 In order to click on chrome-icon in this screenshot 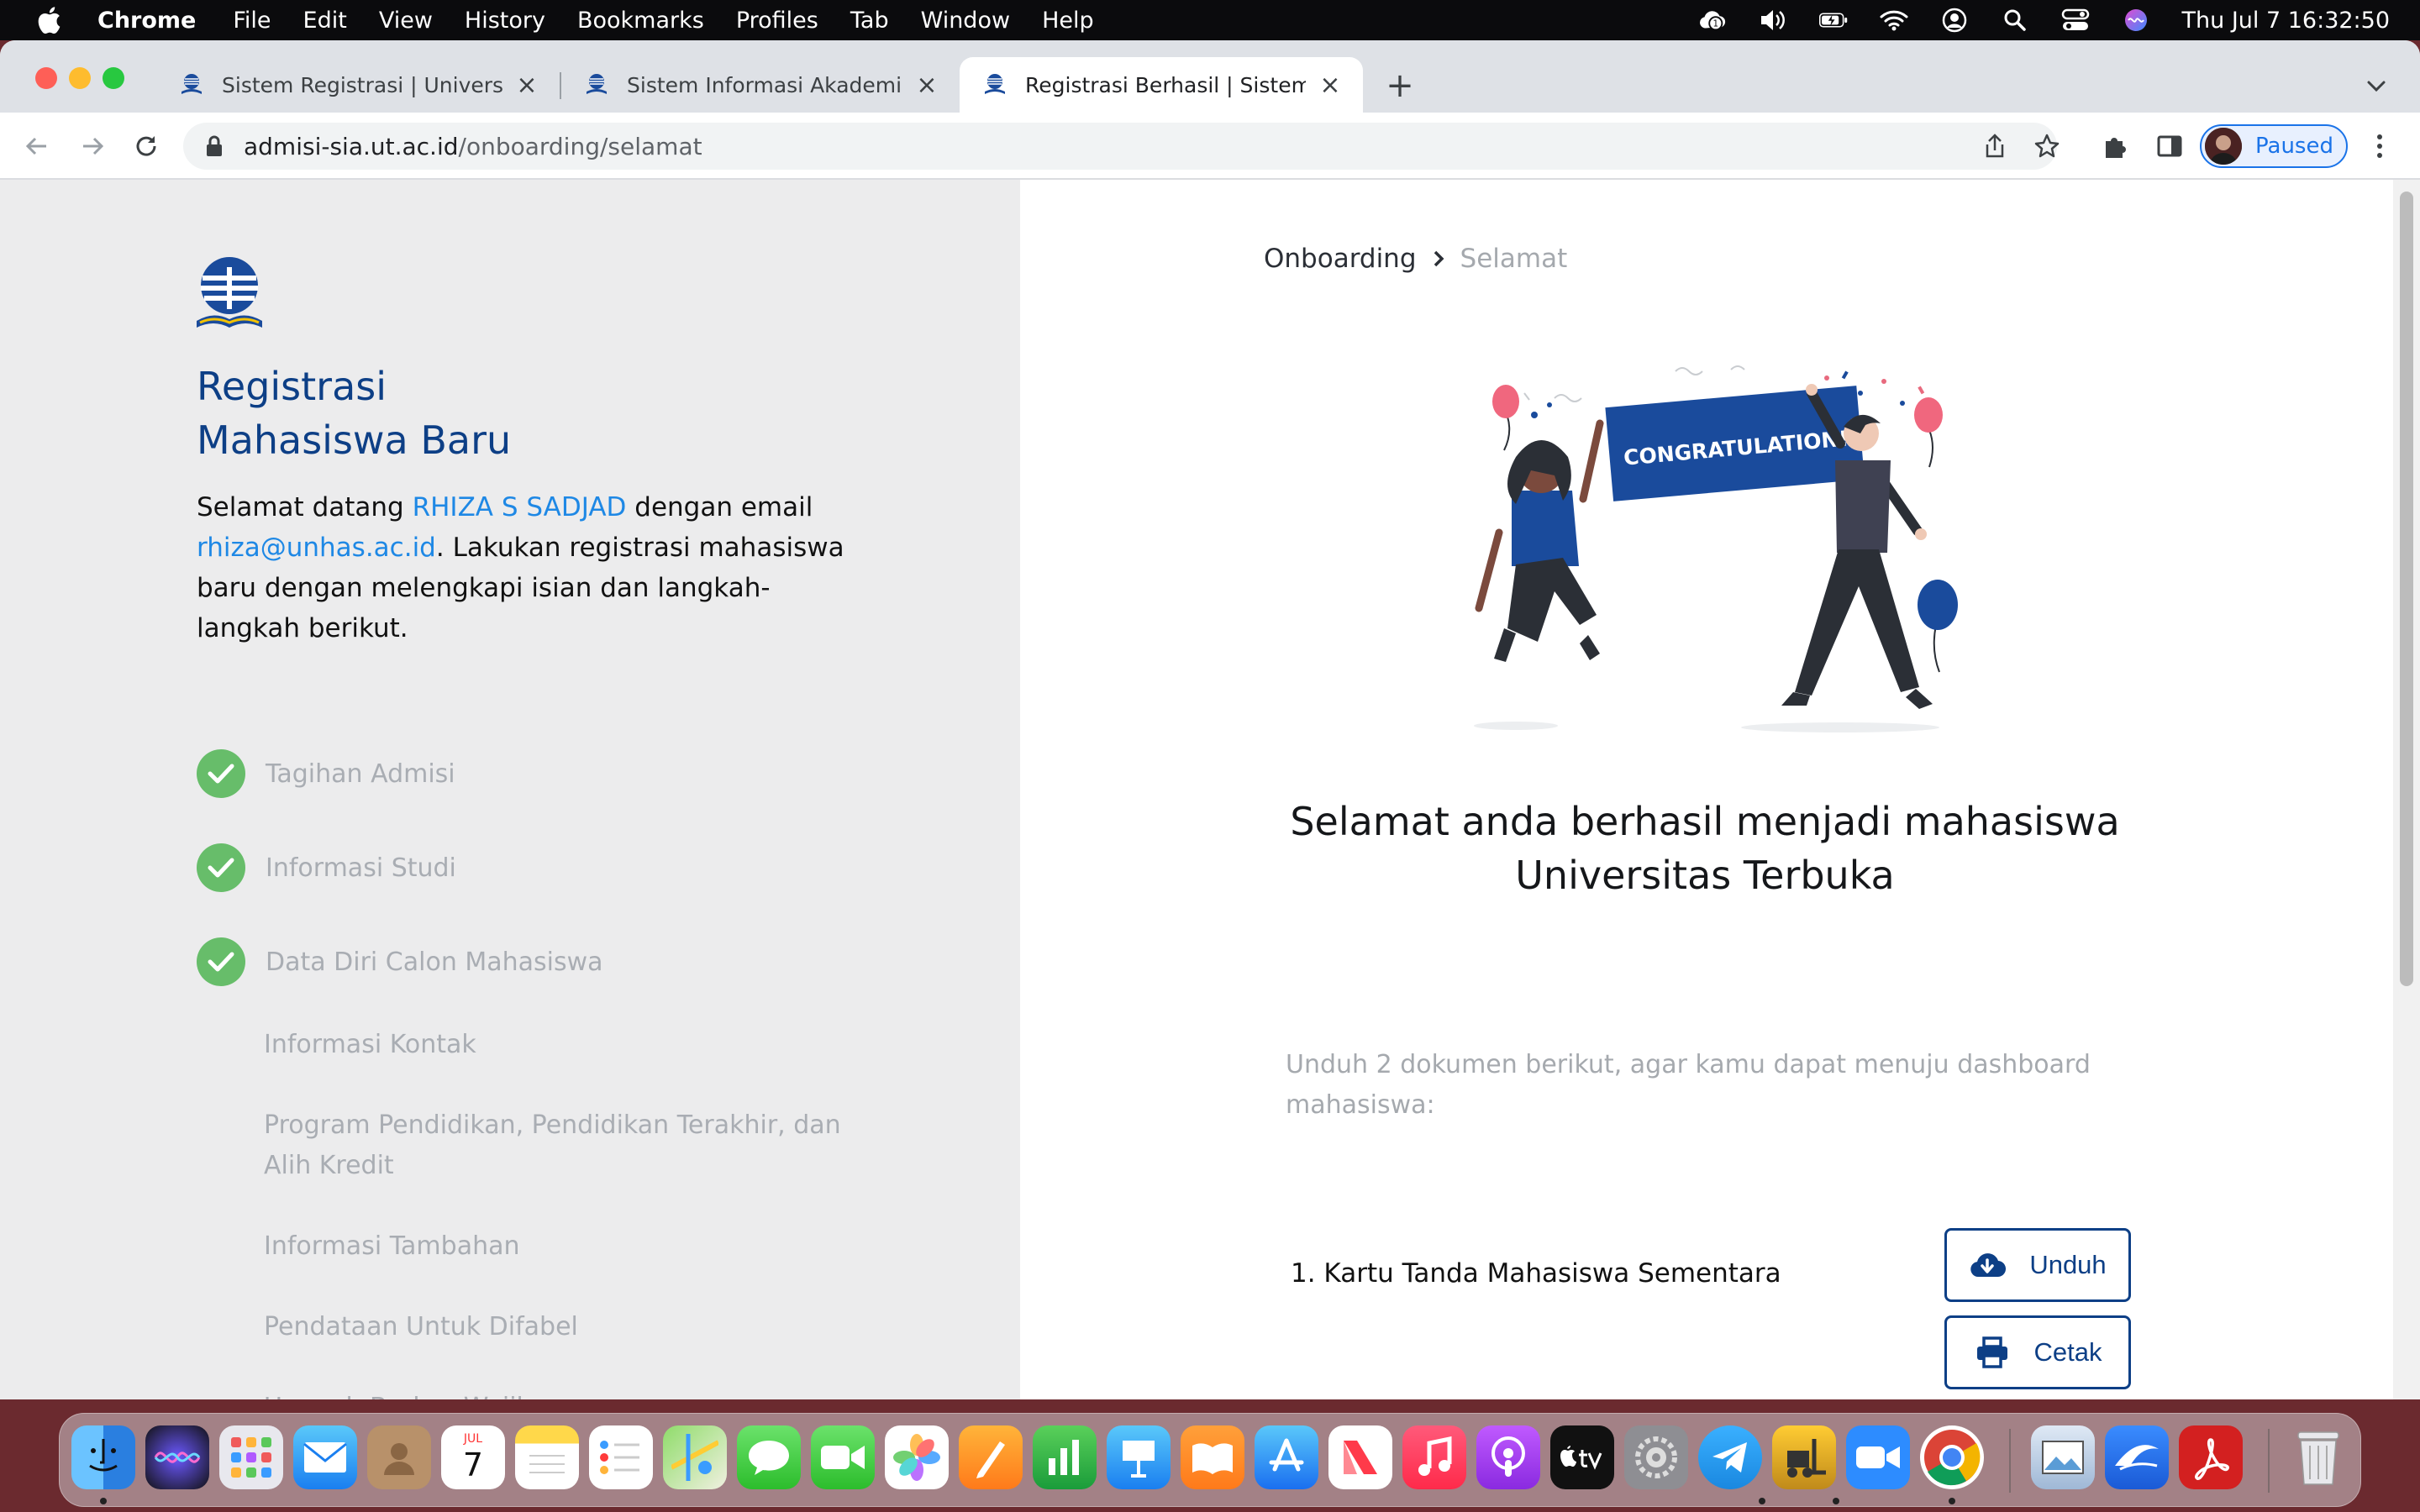, I will do `click(1952, 1457)`.